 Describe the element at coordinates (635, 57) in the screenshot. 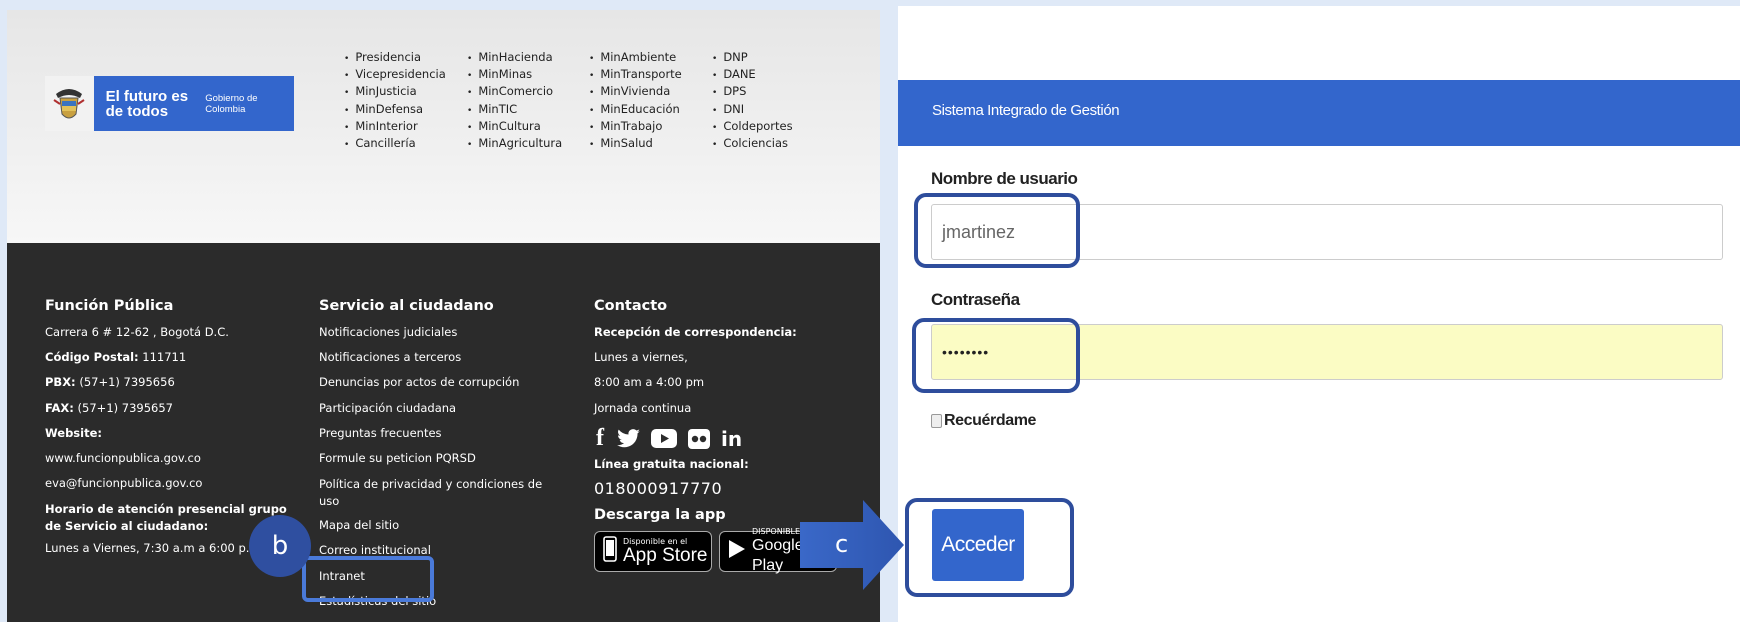

I see `ministry-link: MinAmbiente` at that location.